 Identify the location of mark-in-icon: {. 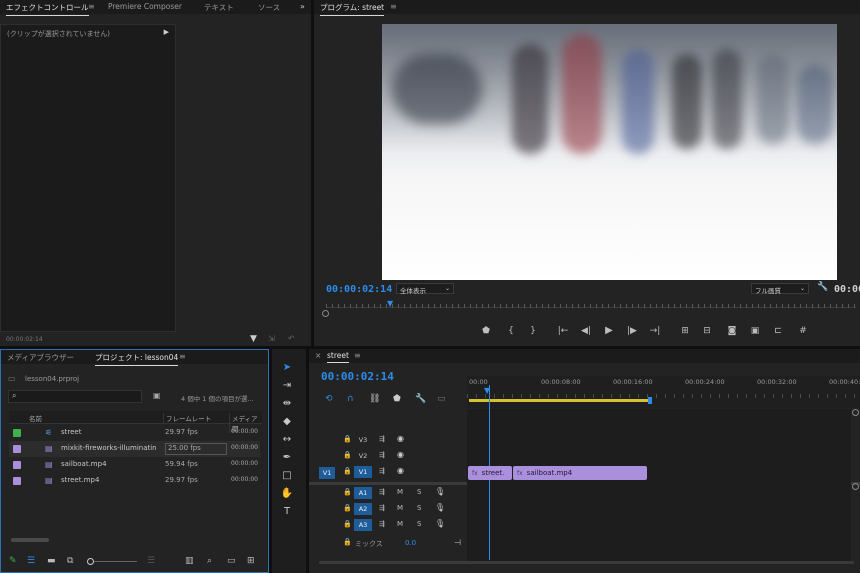
(511, 331).